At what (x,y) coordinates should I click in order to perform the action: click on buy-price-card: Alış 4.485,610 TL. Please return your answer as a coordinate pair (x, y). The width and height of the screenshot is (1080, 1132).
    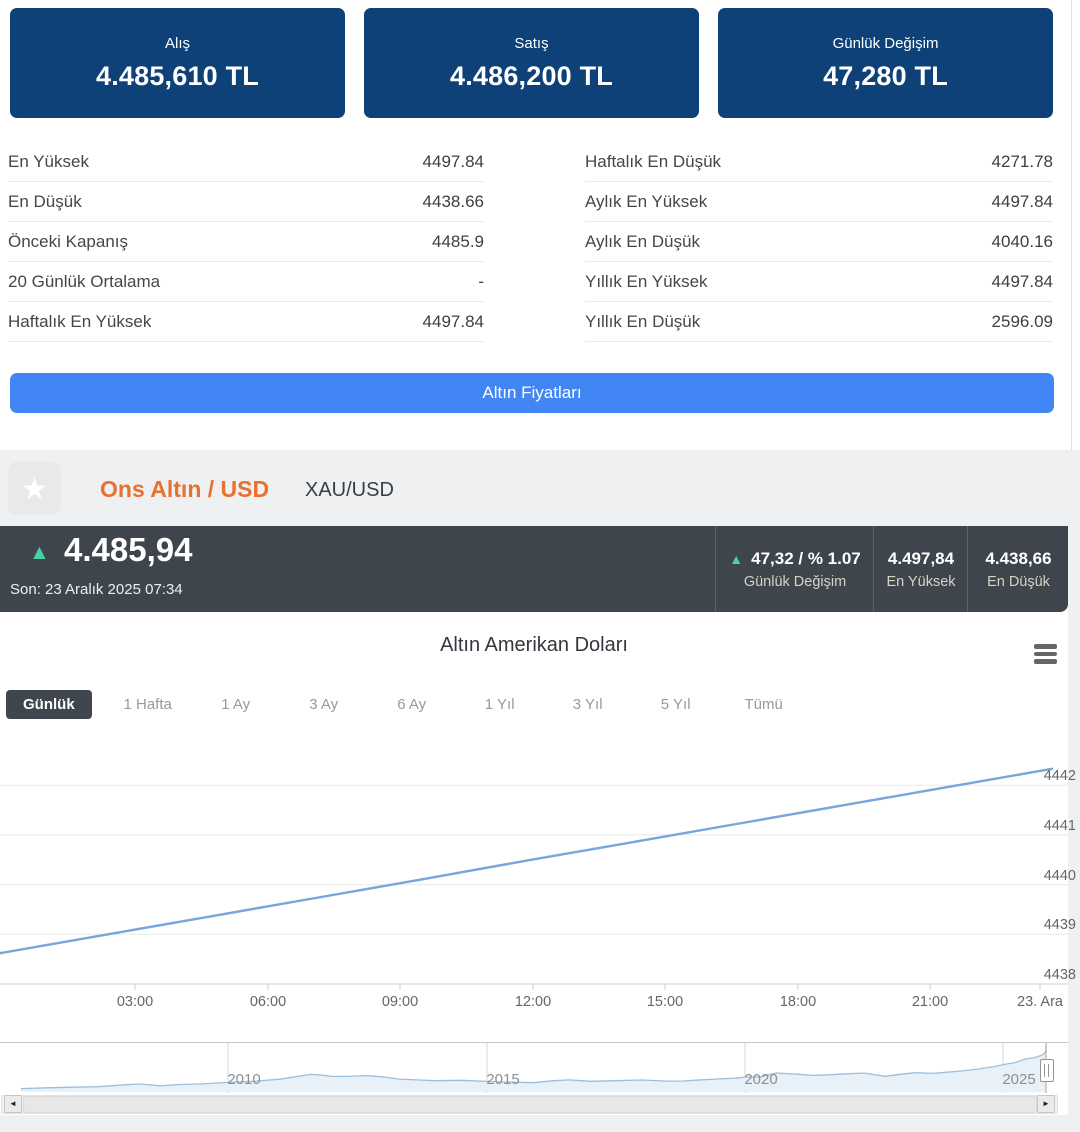
    Looking at the image, I should click on (177, 63).